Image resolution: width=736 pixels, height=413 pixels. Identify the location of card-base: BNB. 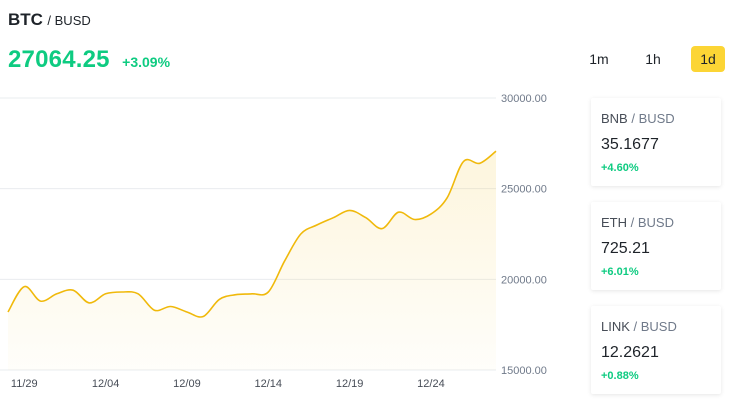
(614, 118).